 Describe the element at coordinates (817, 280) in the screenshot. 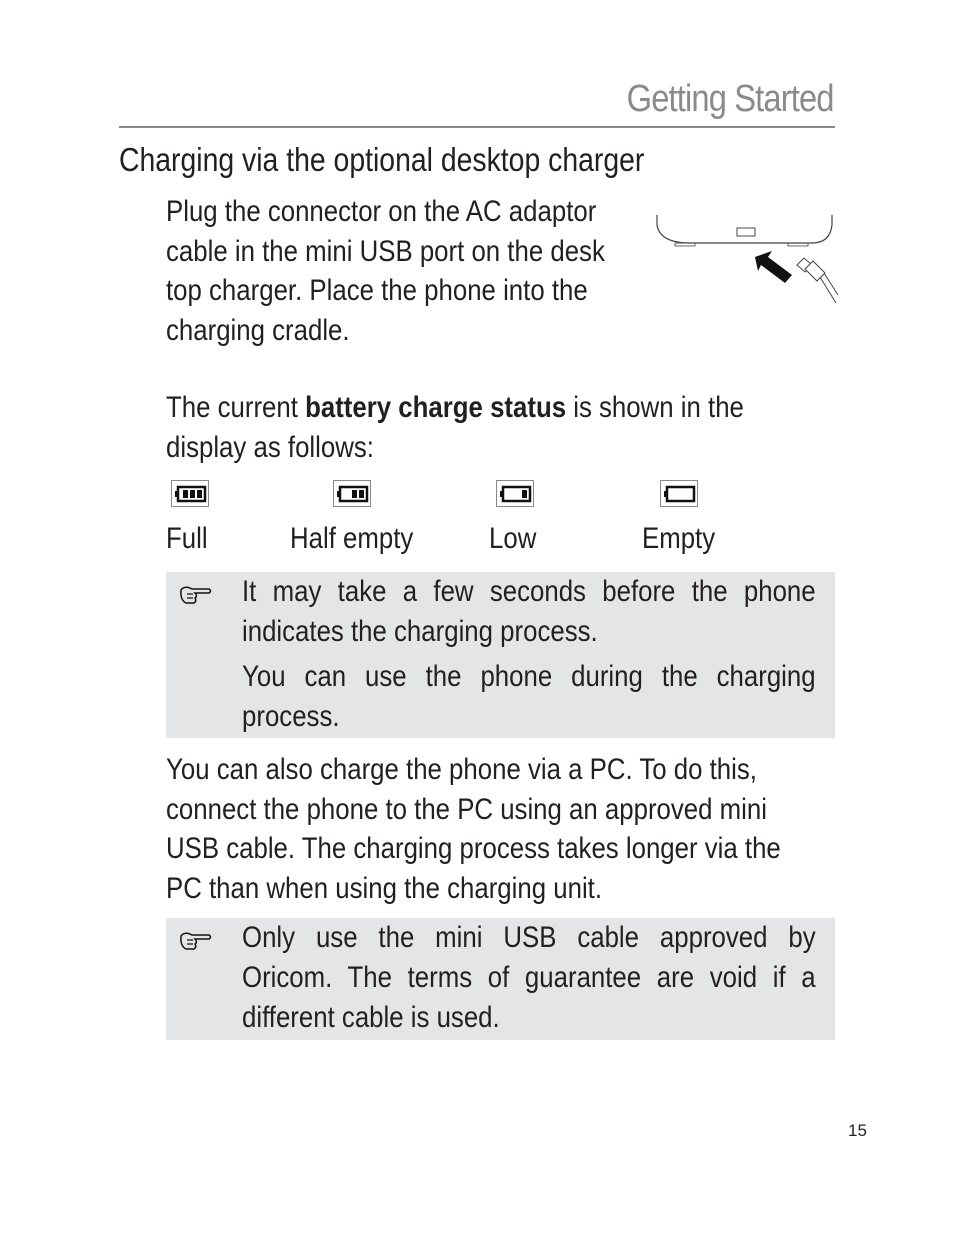

I see `usb-plug-icon` at that location.